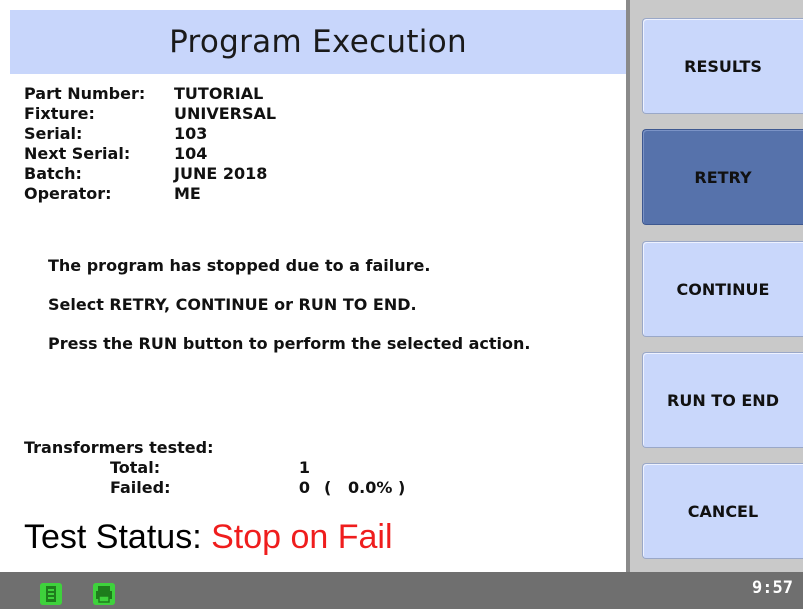 Image resolution: width=803 pixels, height=609 pixels. I want to click on printer-icon, so click(104, 594).